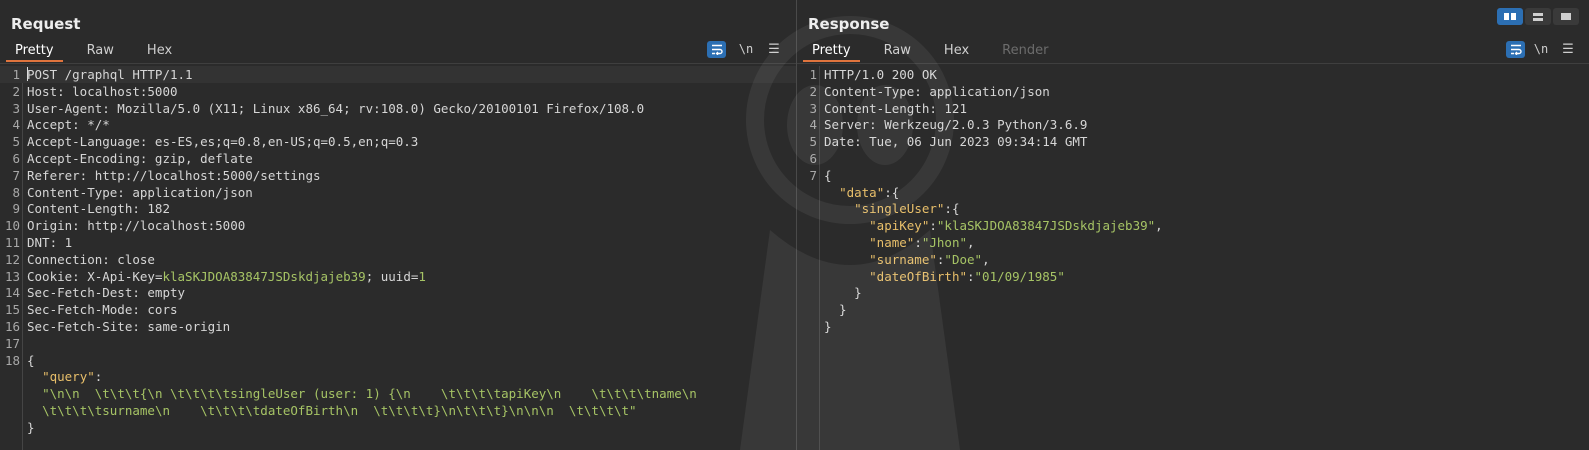 This screenshot has height=450, width=1589. What do you see at coordinates (398, 376) in the screenshot?
I see `request-line: "query":` at bounding box center [398, 376].